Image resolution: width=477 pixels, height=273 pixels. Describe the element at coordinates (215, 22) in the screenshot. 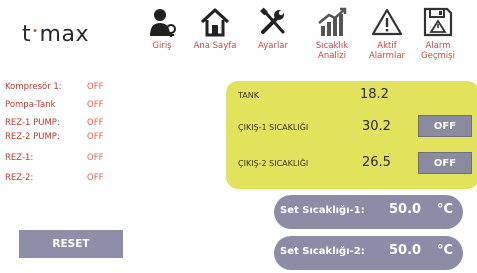

I see `home-icon` at that location.